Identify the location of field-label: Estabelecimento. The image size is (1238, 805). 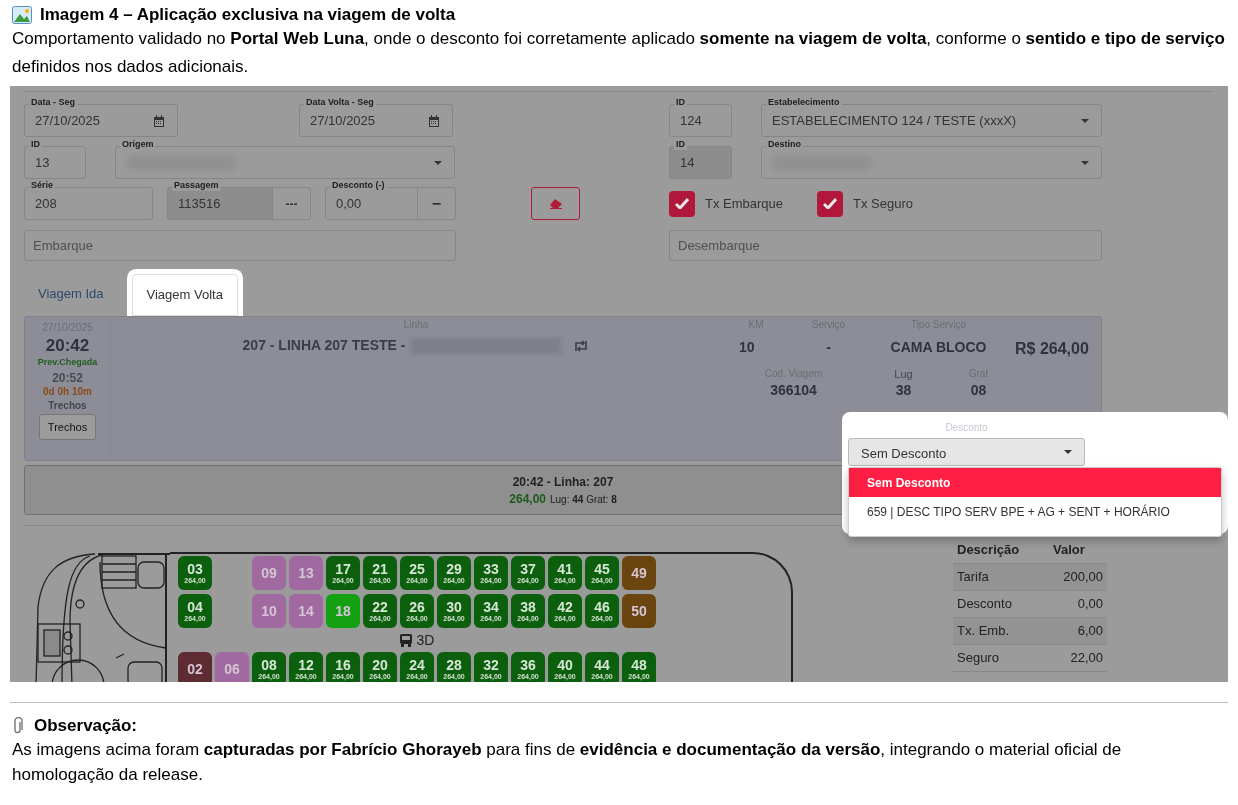
(804, 102).